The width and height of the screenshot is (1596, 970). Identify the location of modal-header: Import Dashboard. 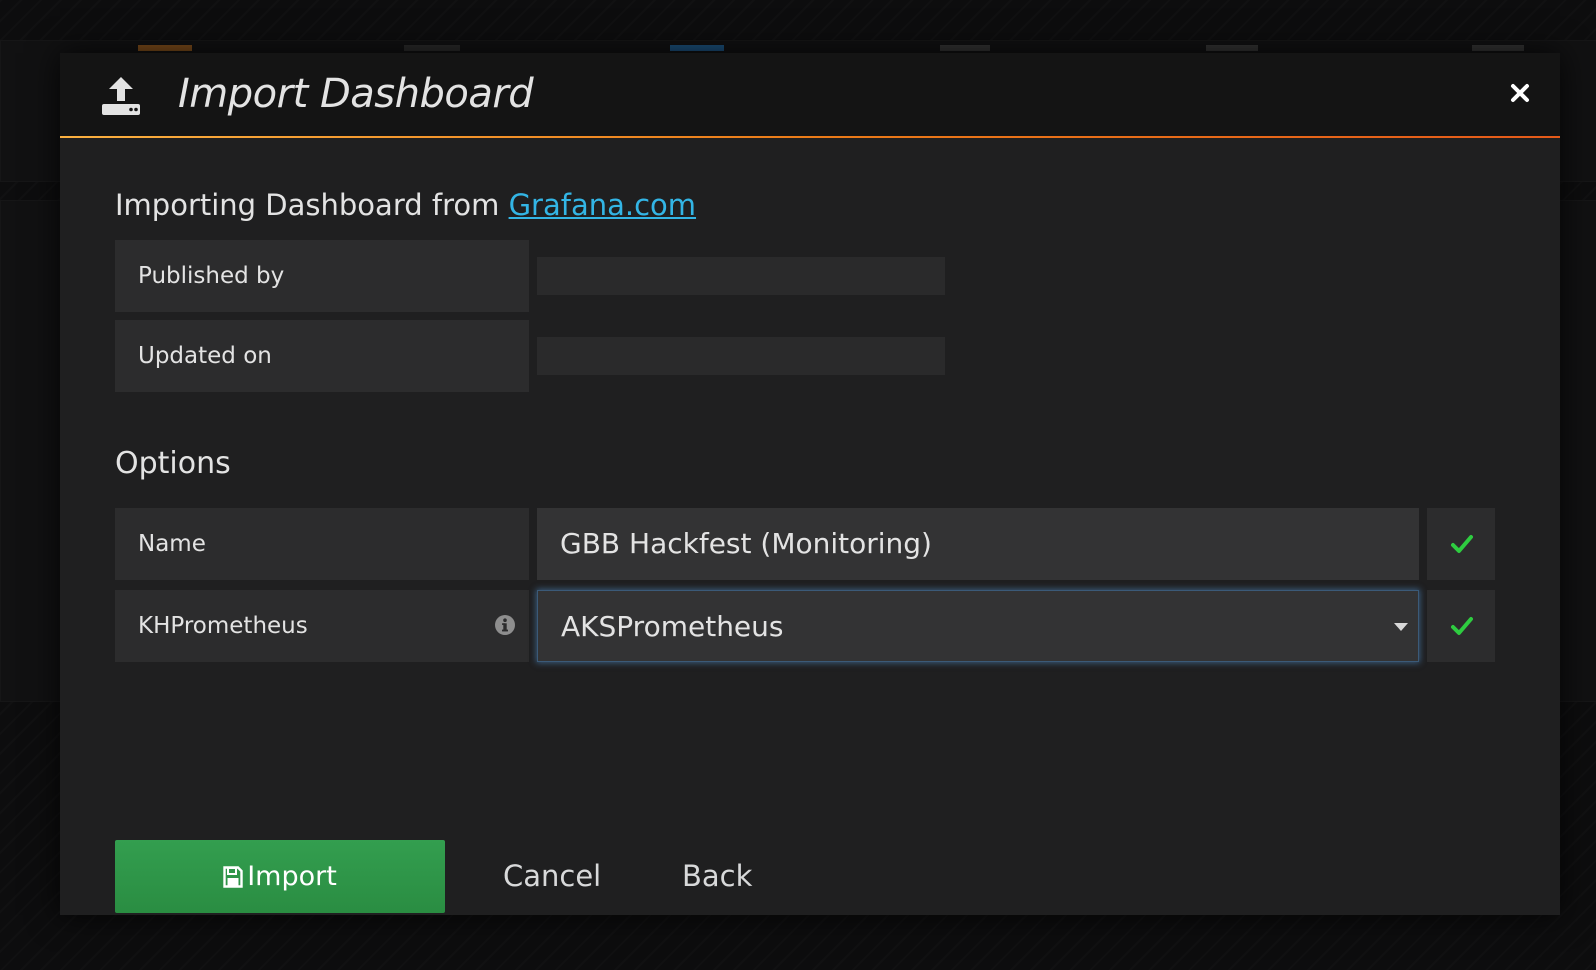
(810, 95).